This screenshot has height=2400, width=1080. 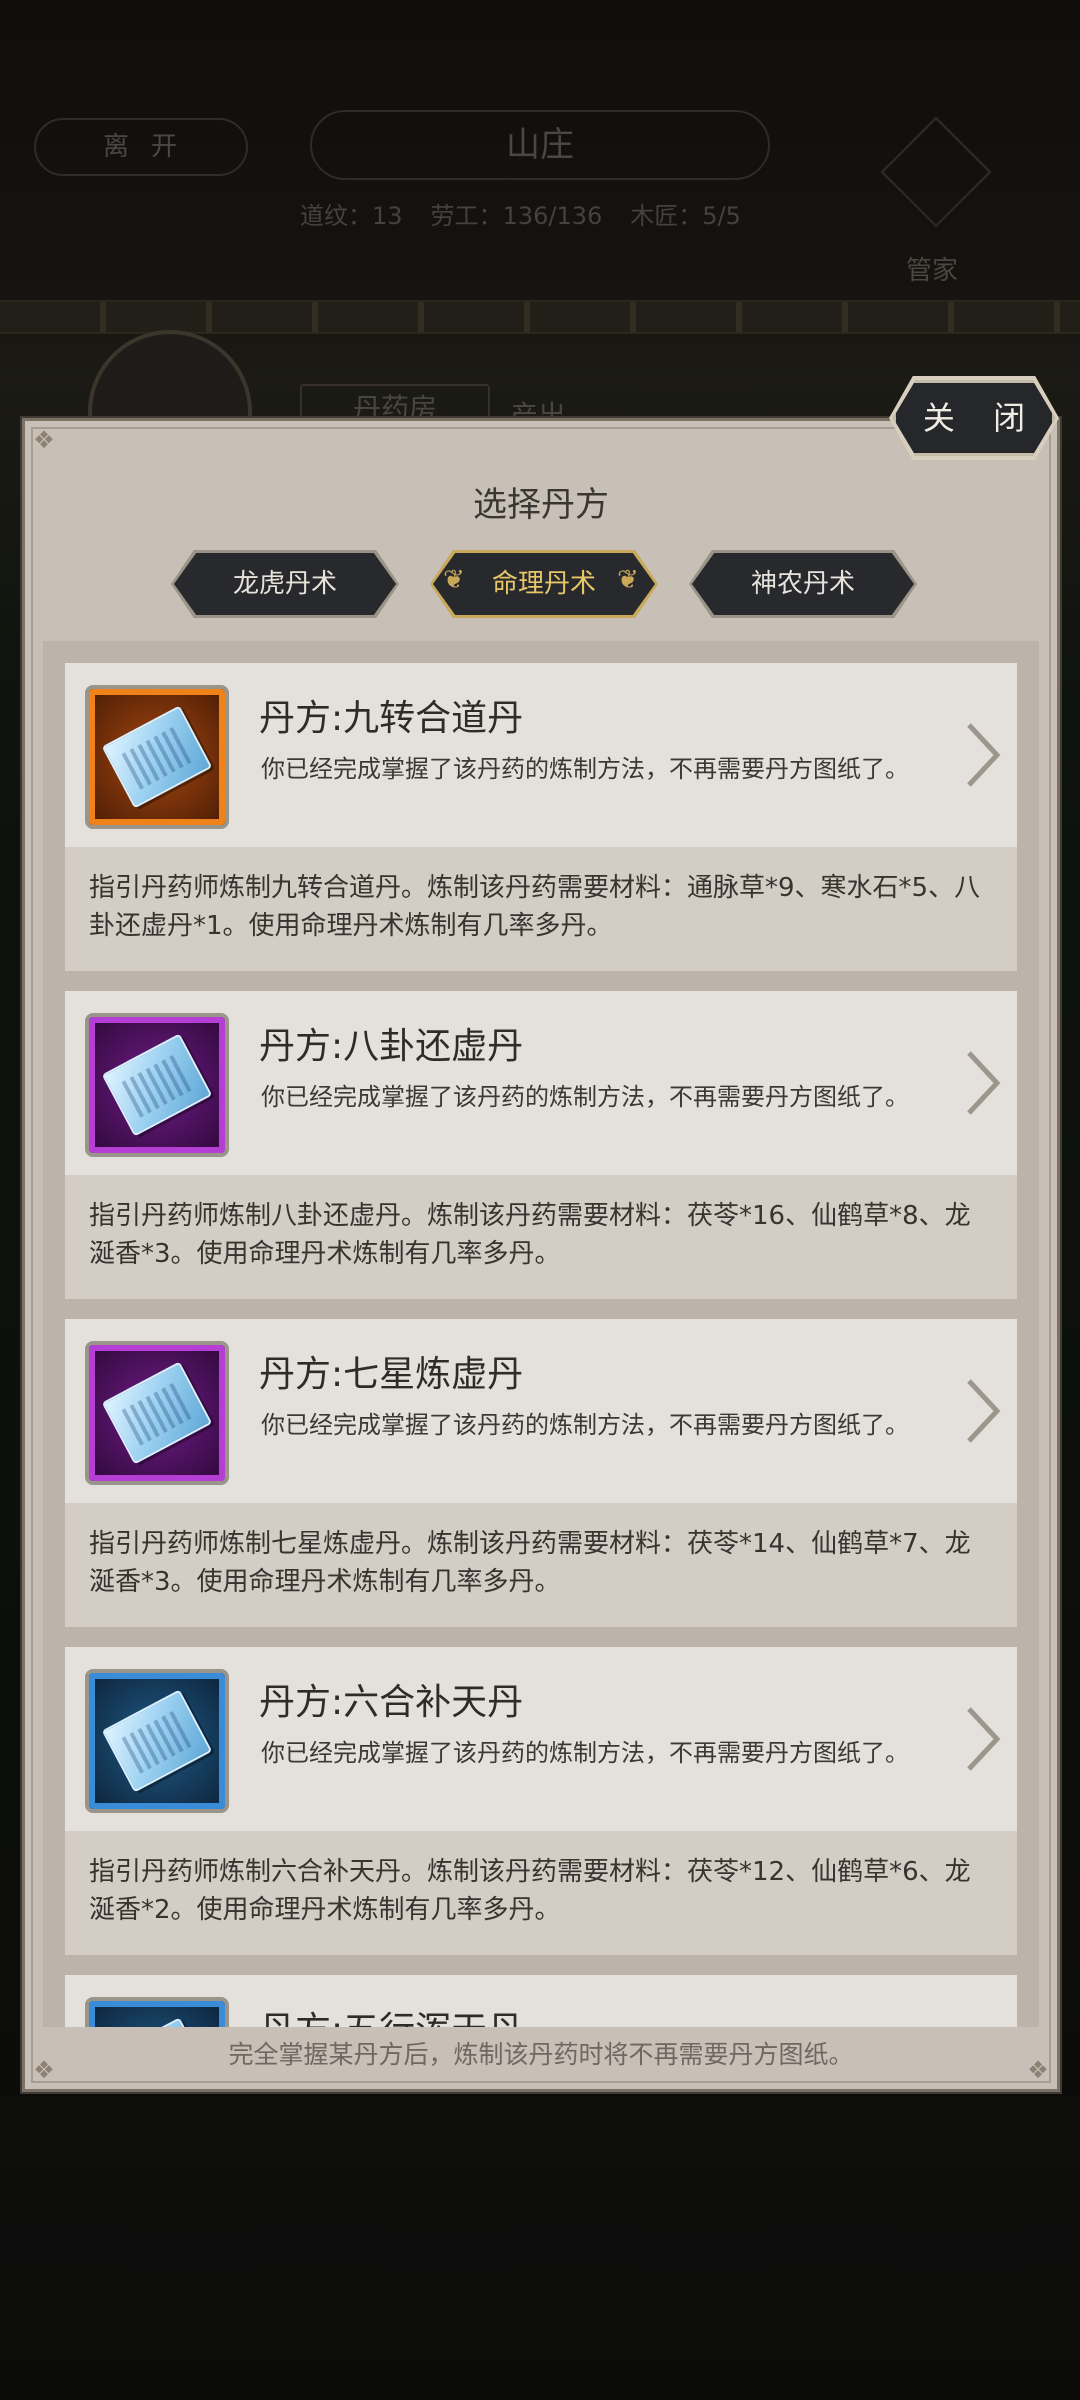 What do you see at coordinates (391, 718) in the screenshot?
I see `recipe-title: 丹方:九转合道丹` at bounding box center [391, 718].